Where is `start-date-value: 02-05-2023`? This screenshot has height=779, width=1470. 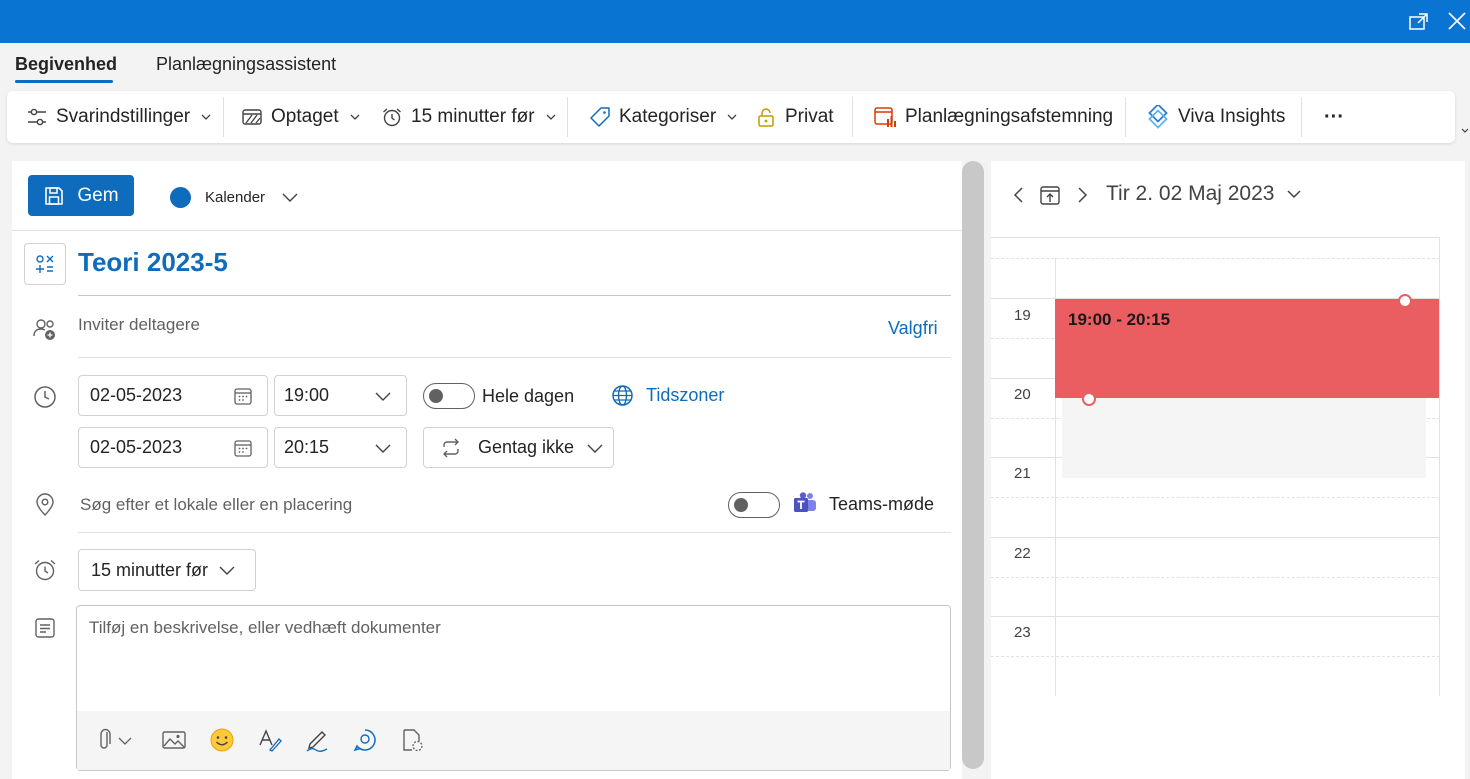 start-date-value: 02-05-2023 is located at coordinates (136, 395).